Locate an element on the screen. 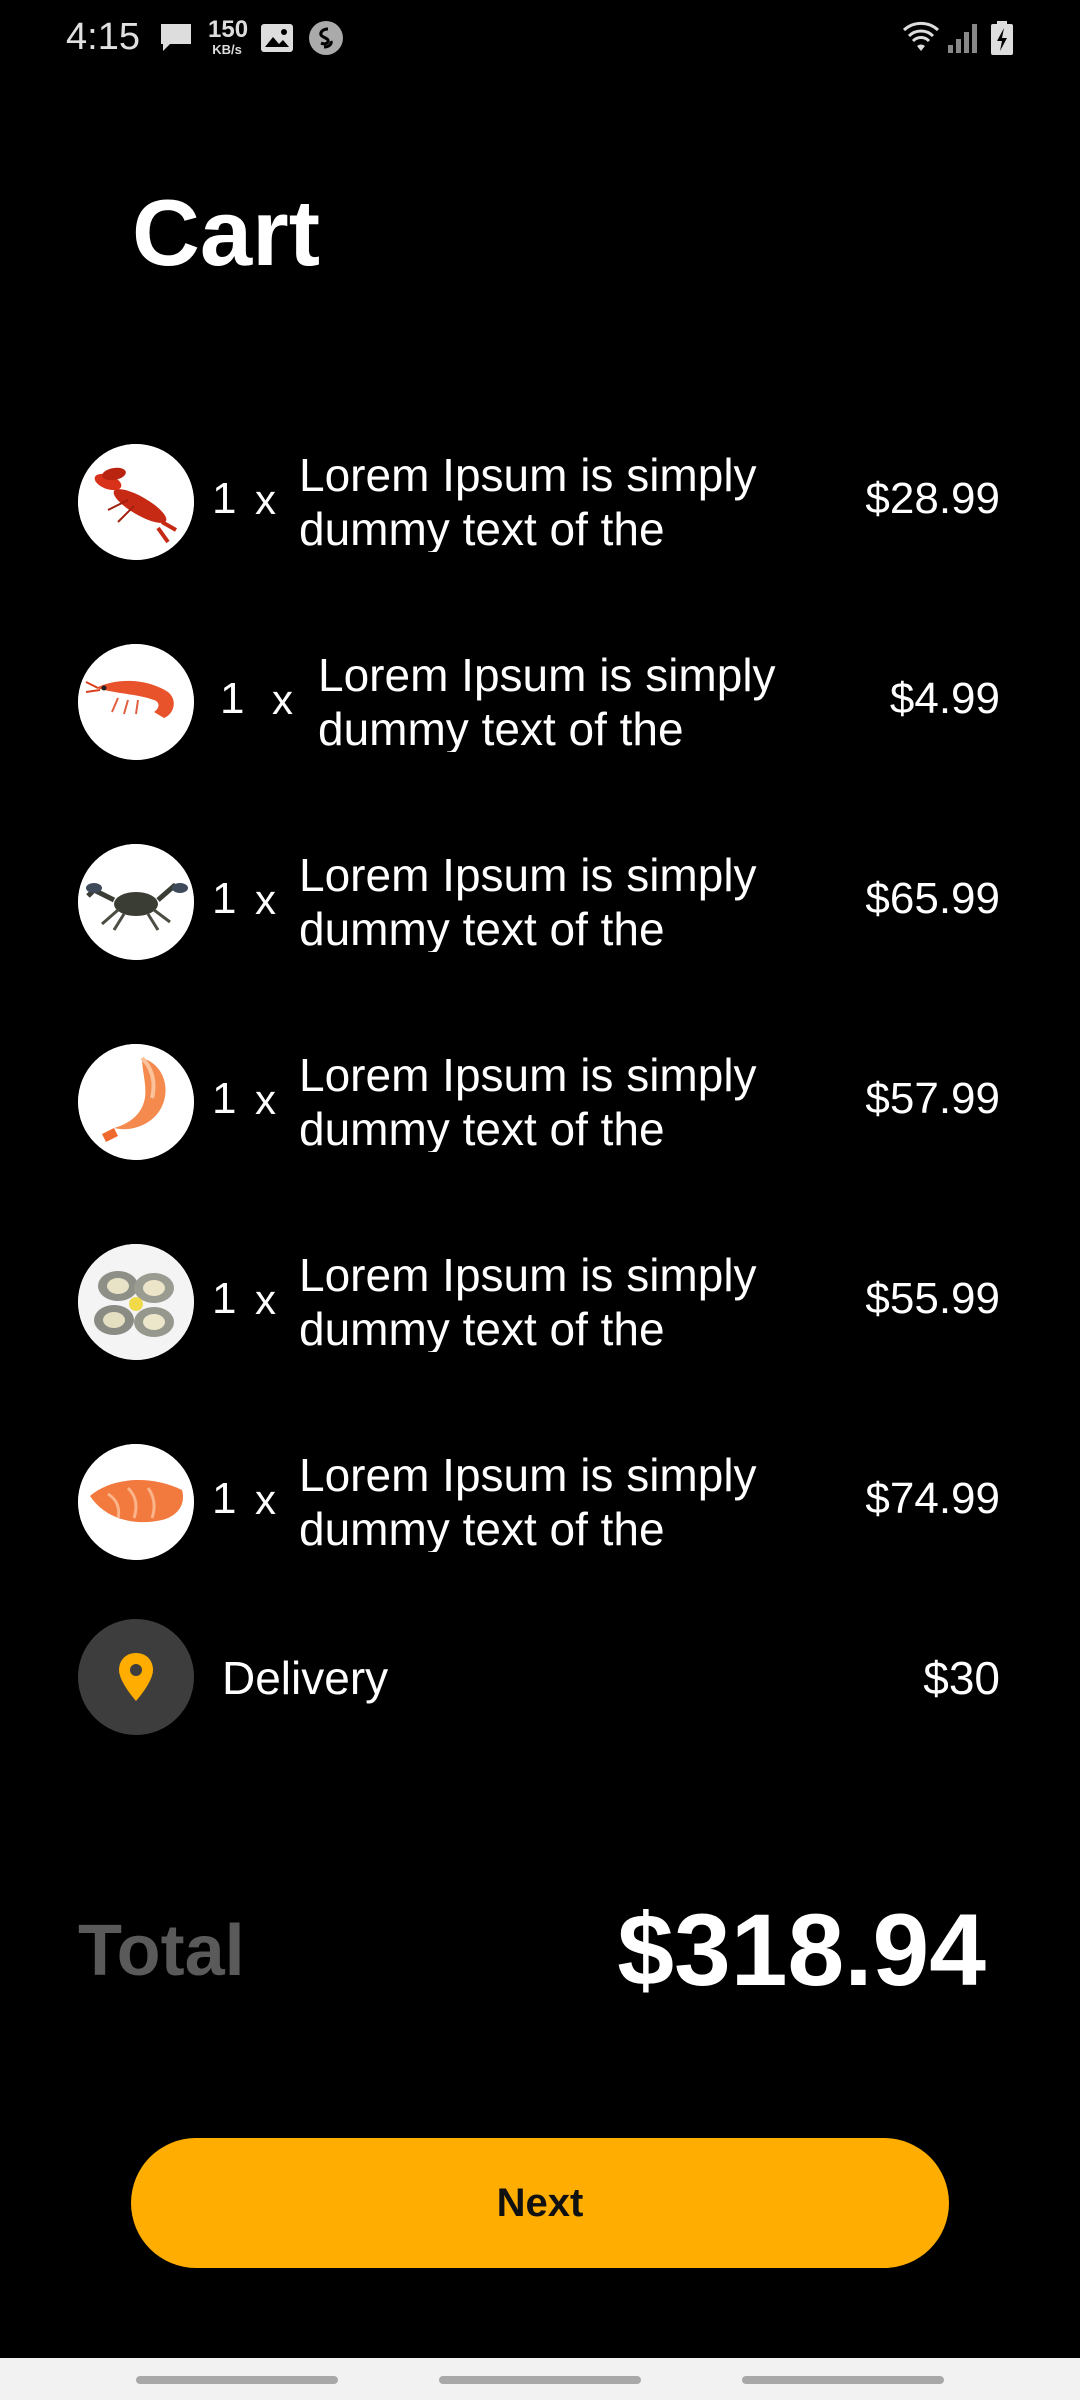 The height and width of the screenshot is (2400, 1080). delivery-icon-circle is located at coordinates (136, 1677).